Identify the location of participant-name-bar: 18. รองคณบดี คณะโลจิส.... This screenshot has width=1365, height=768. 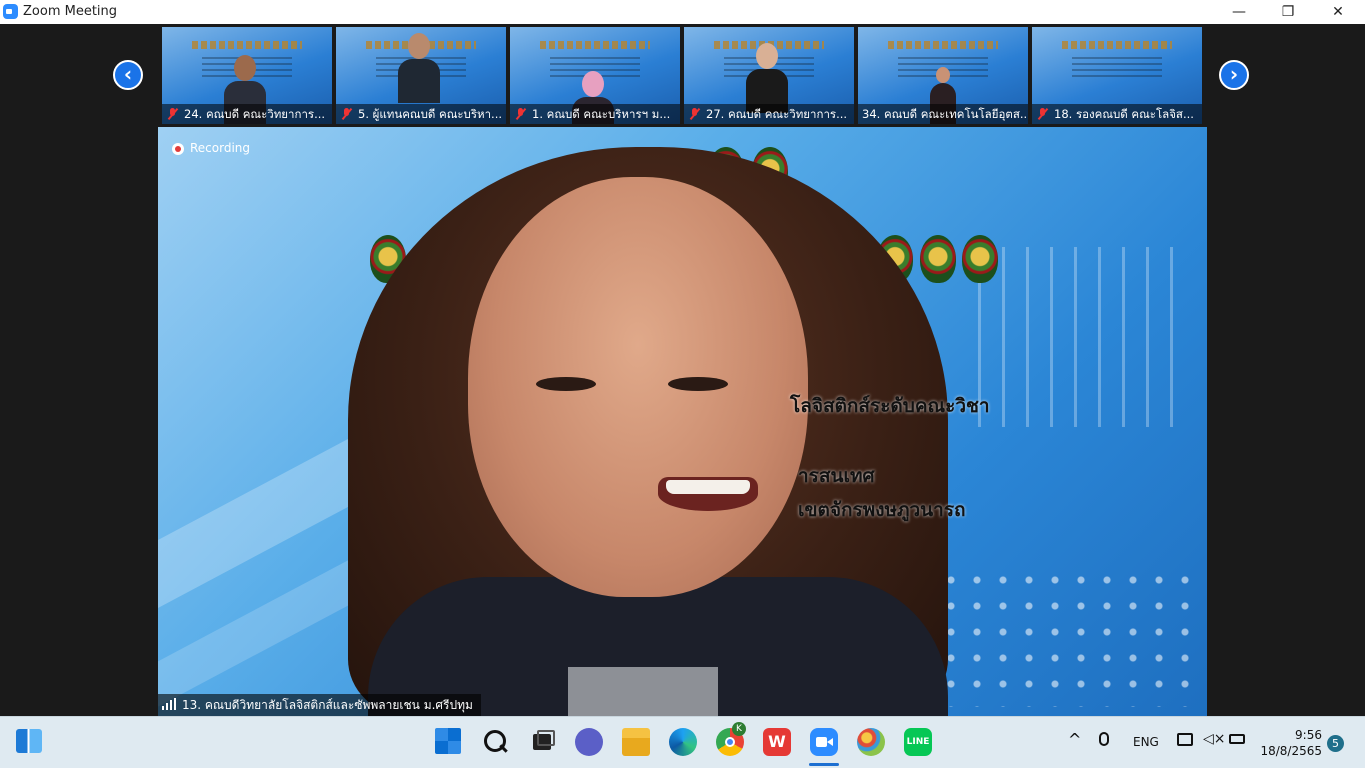
(1117, 114).